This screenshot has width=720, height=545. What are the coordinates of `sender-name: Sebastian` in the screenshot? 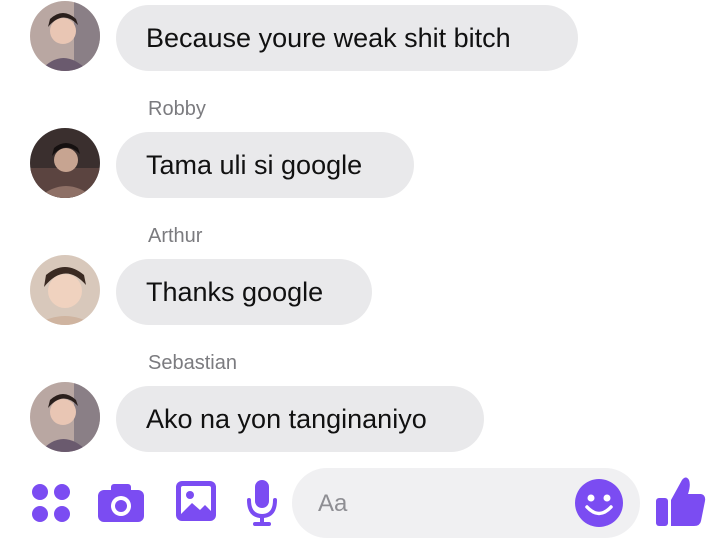 It's located at (192, 363).